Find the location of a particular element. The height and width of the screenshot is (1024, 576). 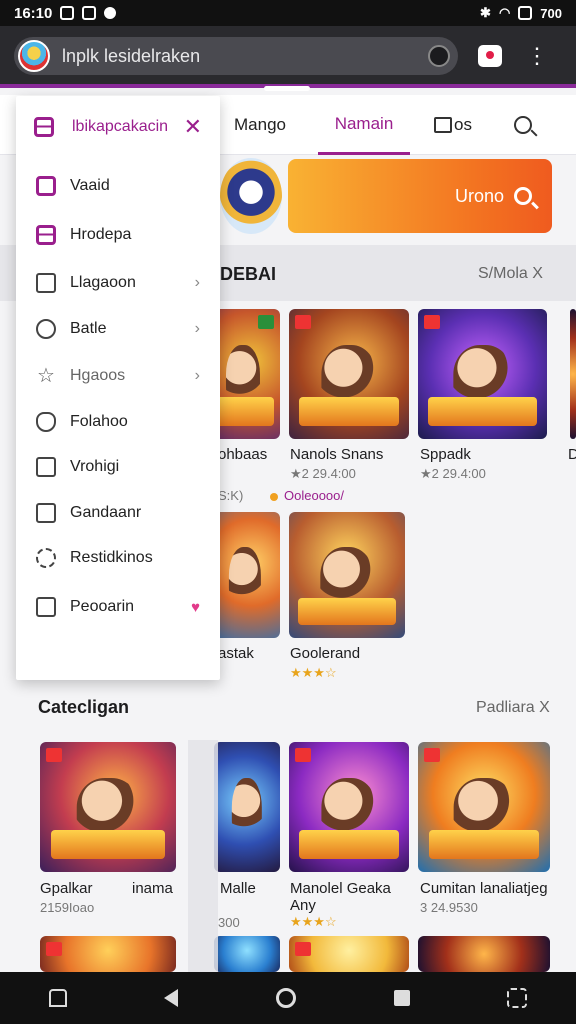

screenshot-icon is located at coordinates (517, 998).